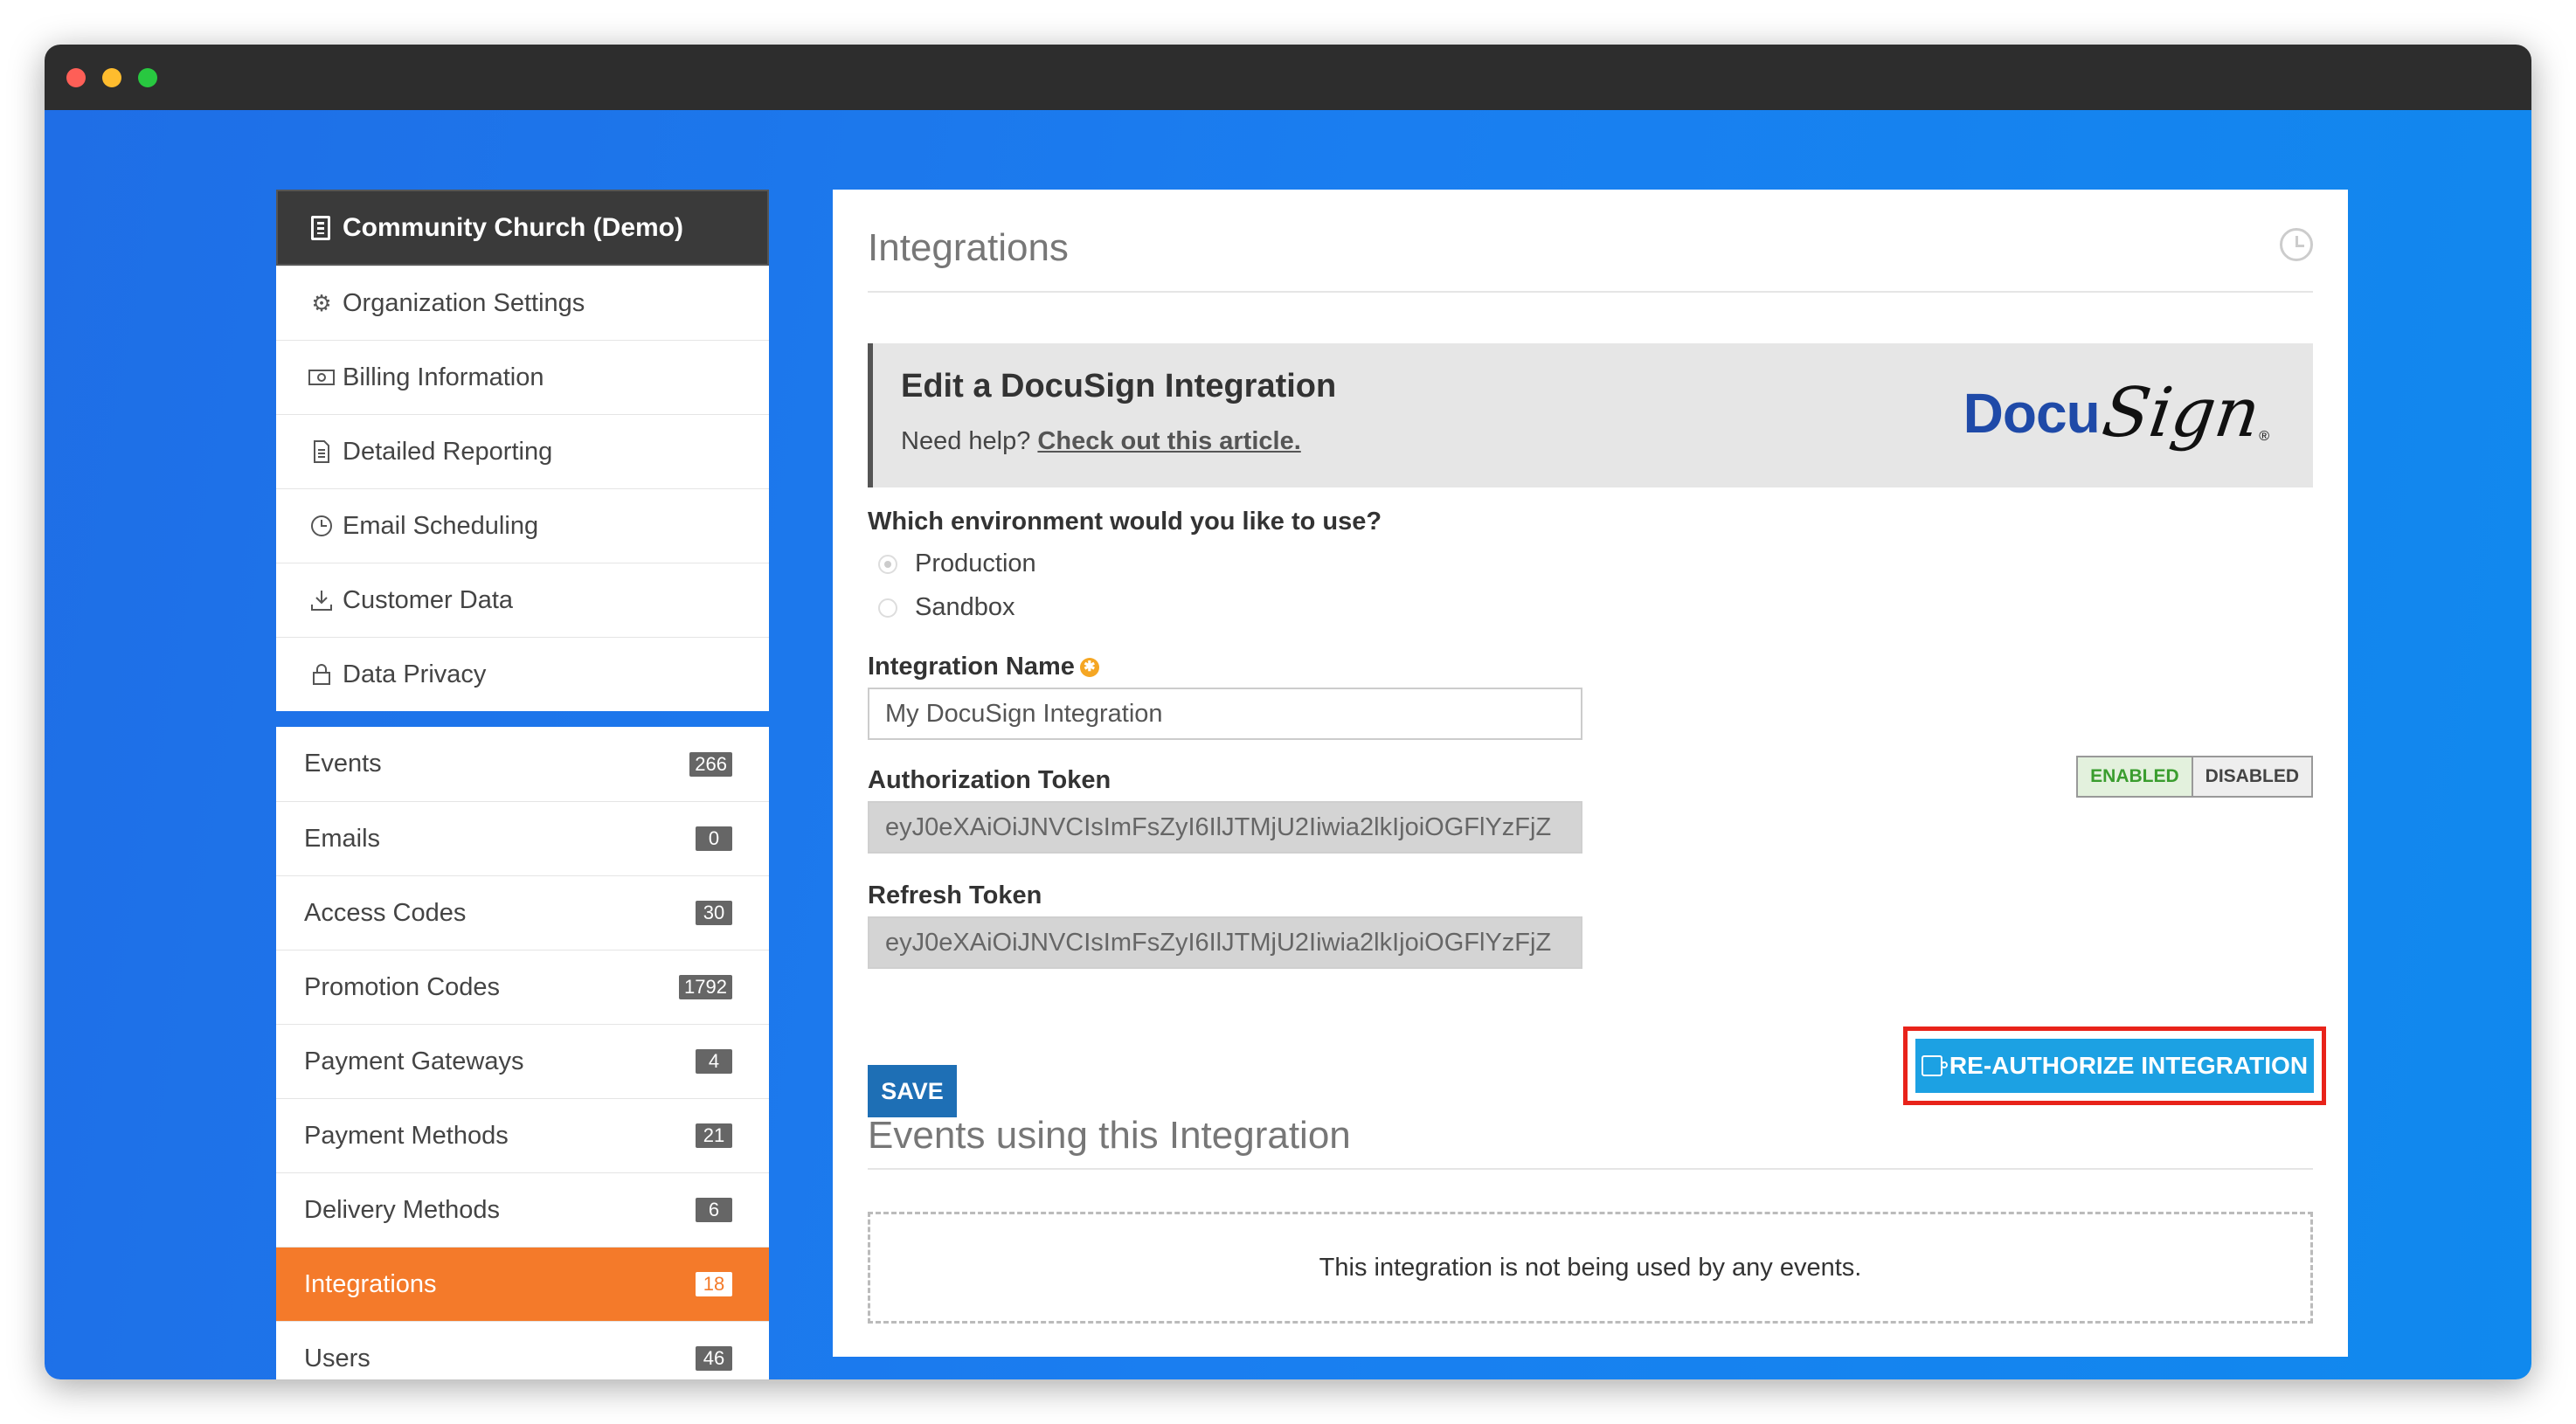 The width and height of the screenshot is (2576, 1424). What do you see at coordinates (2296, 244) in the screenshot?
I see `history-clock-icon` at bounding box center [2296, 244].